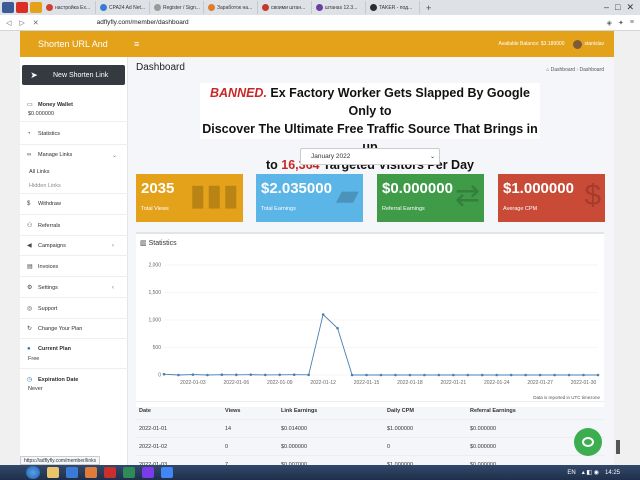  I want to click on chat-button, so click(588, 442).